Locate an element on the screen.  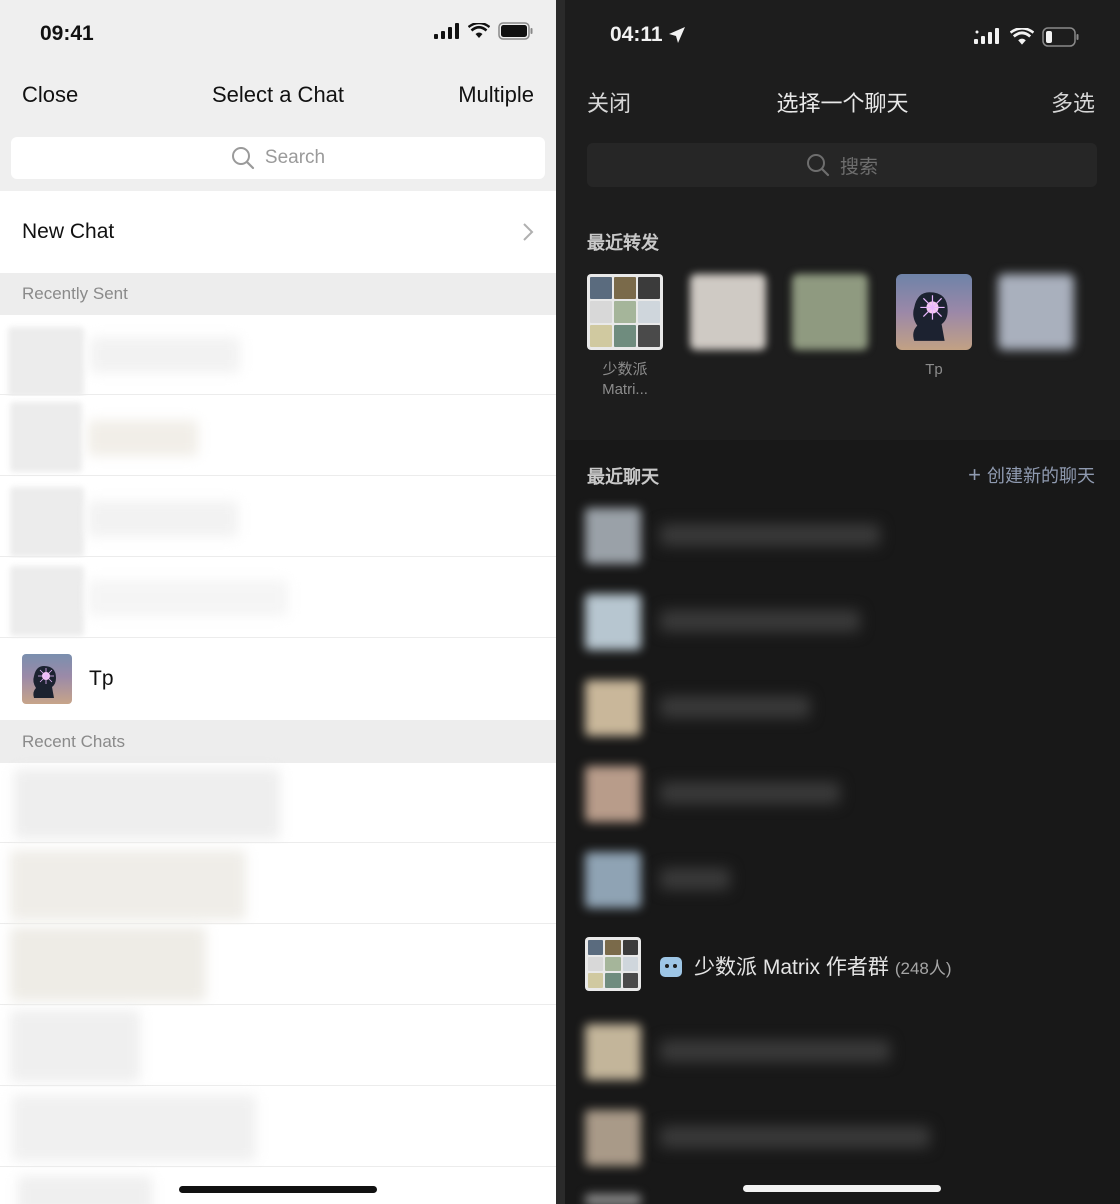
page-title: 选择一个聊天 is located at coordinates (842, 103).